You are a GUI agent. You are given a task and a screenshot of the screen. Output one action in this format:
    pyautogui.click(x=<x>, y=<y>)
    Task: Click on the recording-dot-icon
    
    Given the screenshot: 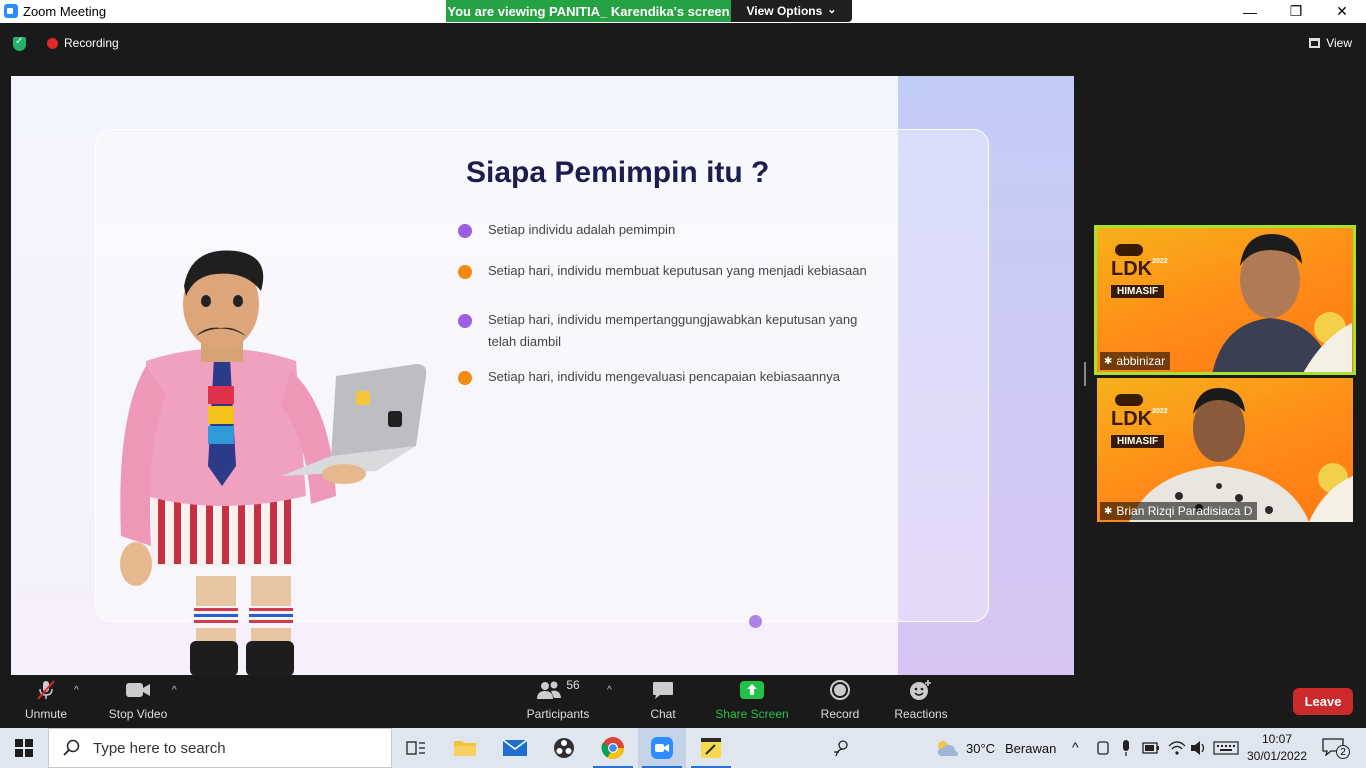 What is the action you would take?
    pyautogui.click(x=52, y=43)
    